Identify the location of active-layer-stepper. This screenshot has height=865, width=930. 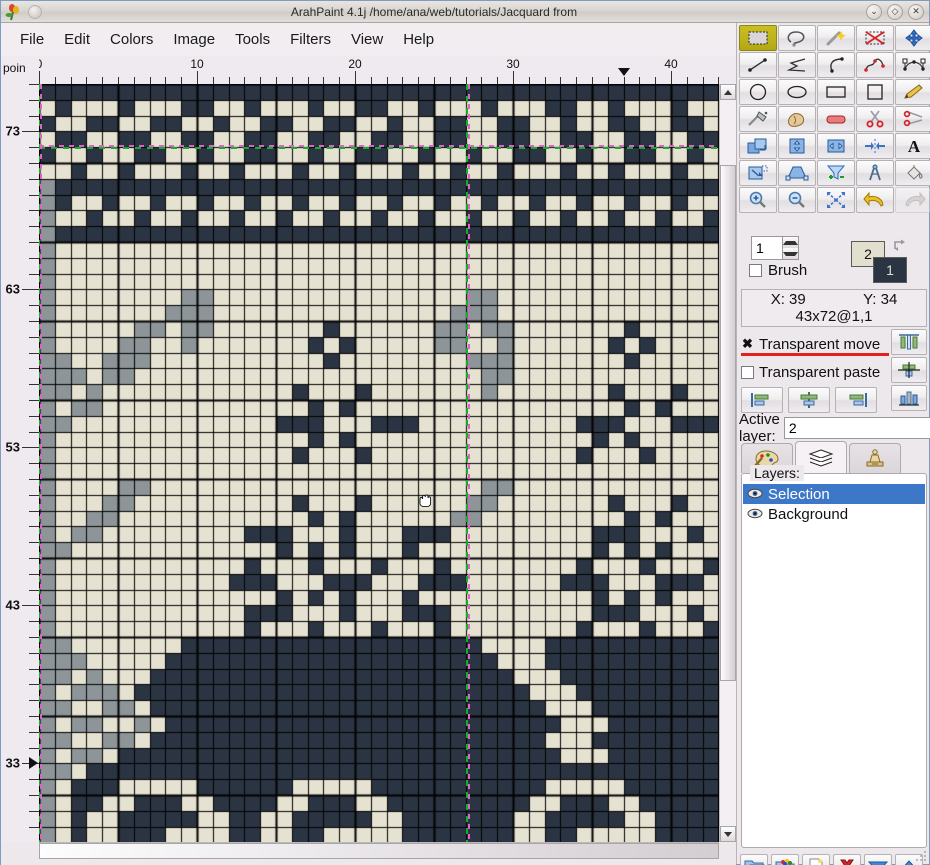
(856, 428).